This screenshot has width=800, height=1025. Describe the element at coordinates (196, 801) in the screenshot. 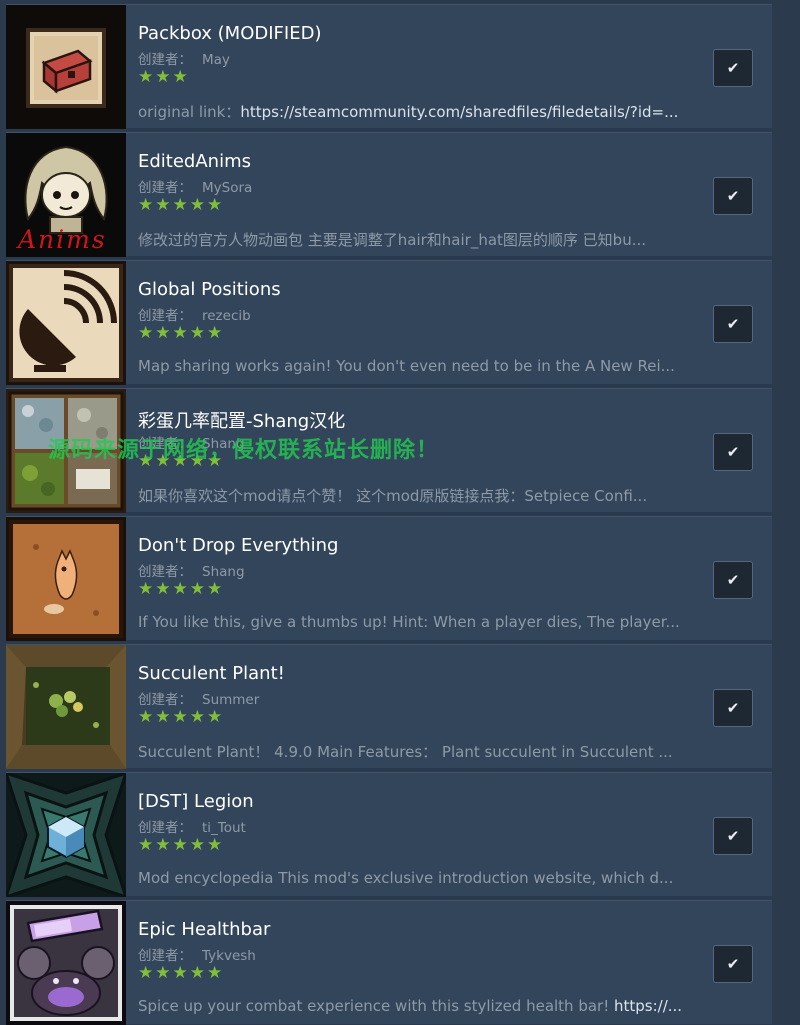

I see `mod-title: [DST] Legion` at that location.